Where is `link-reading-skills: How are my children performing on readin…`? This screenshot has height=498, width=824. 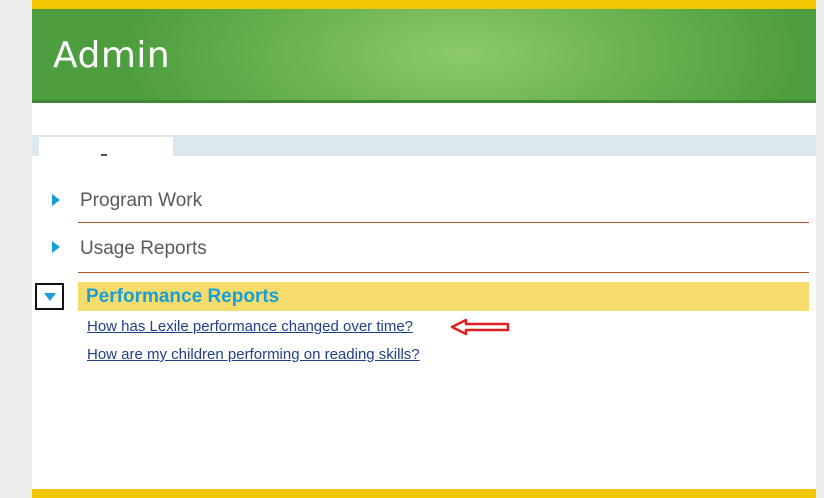 link-reading-skills: How are my children performing on readin… is located at coordinates (253, 354).